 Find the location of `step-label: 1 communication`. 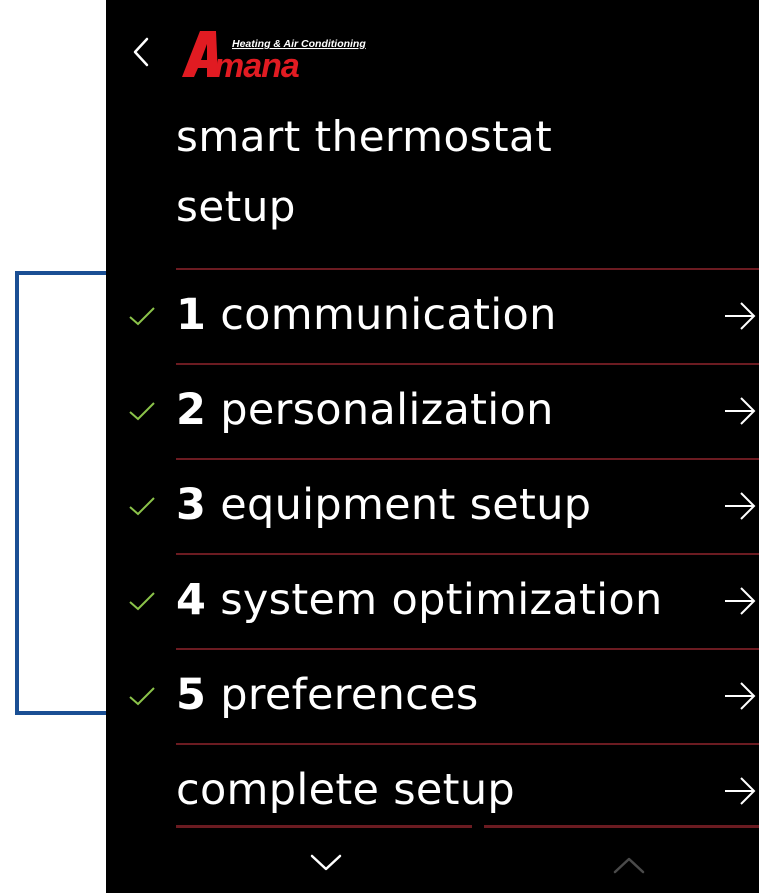

step-label: 1 communication is located at coordinates (366, 315).